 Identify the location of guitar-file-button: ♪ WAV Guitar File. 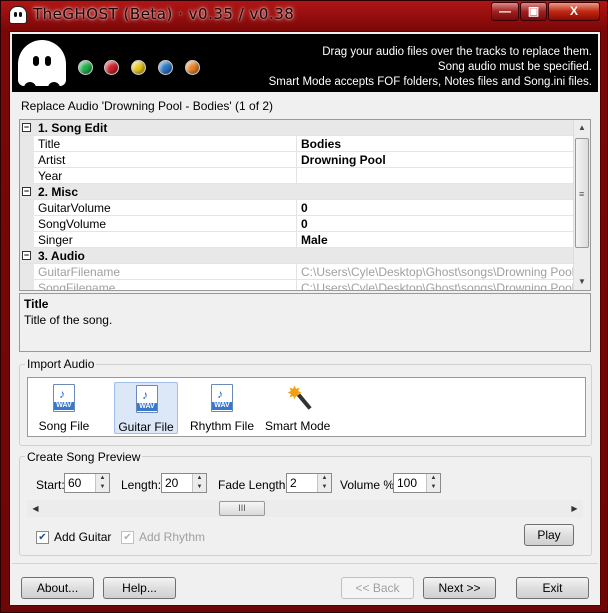
(146, 408).